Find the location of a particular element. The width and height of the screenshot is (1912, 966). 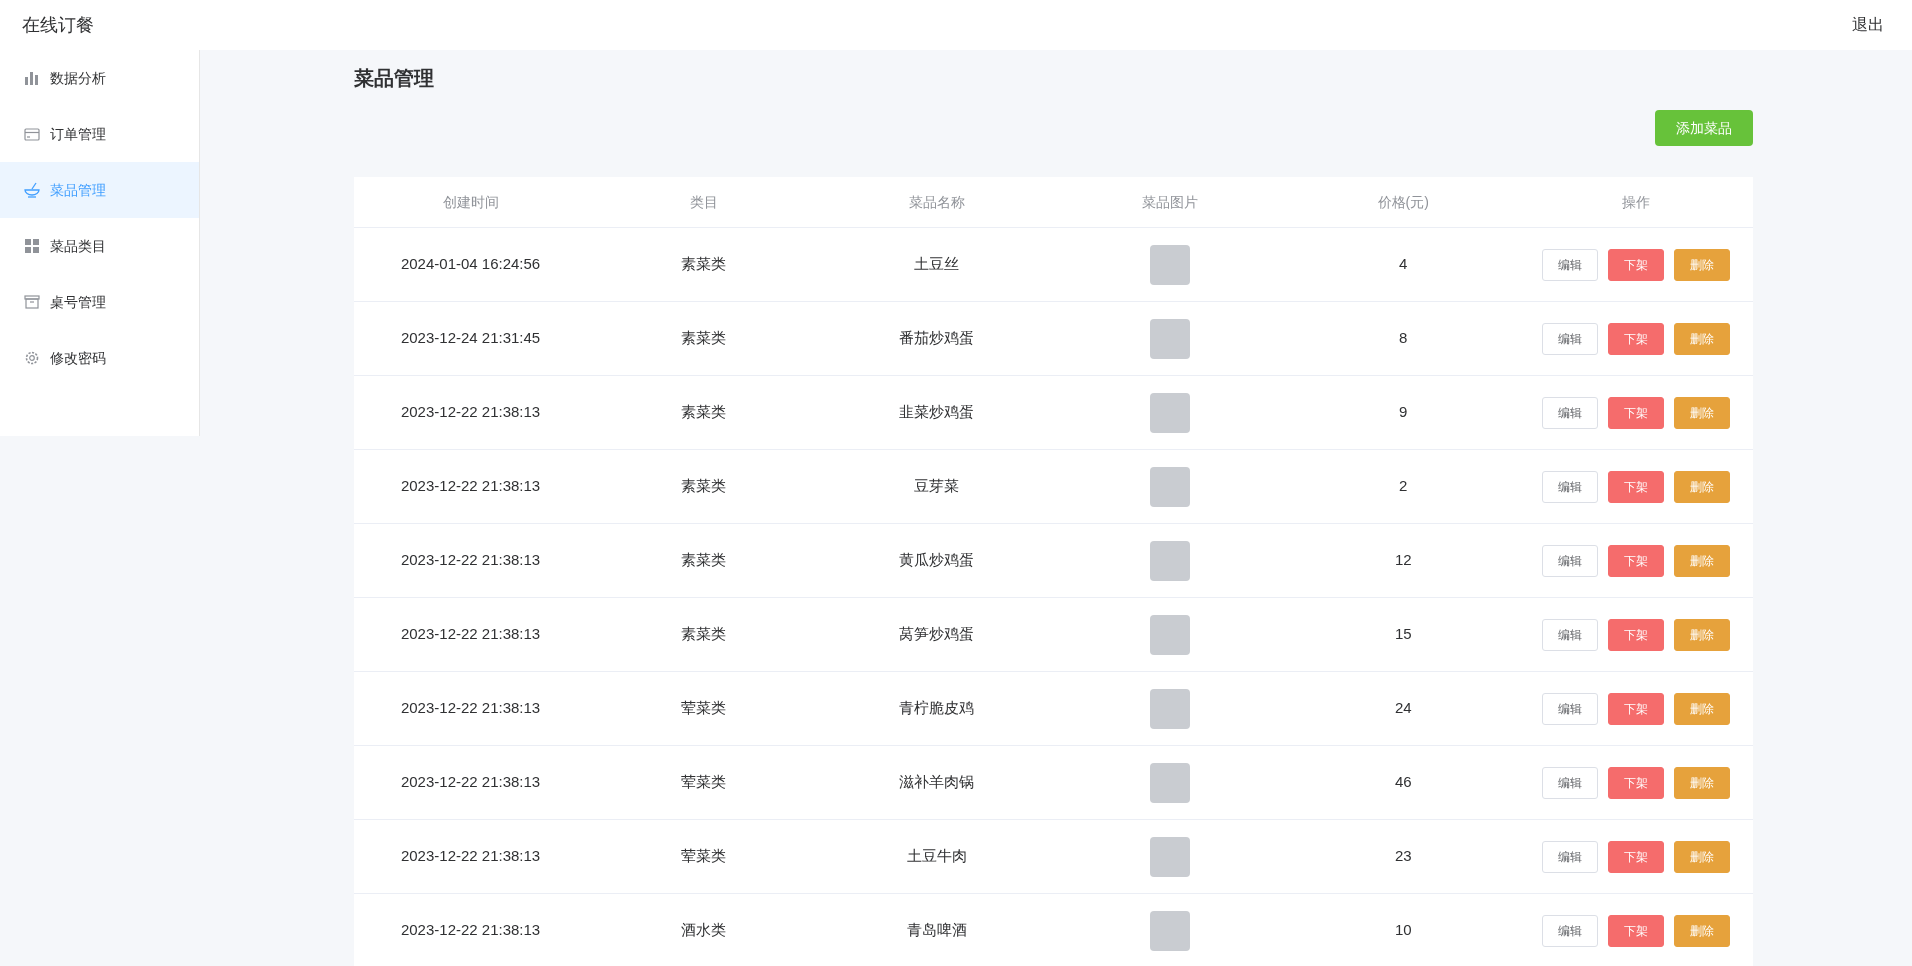

column-header: 价格(元) is located at coordinates (1403, 202).